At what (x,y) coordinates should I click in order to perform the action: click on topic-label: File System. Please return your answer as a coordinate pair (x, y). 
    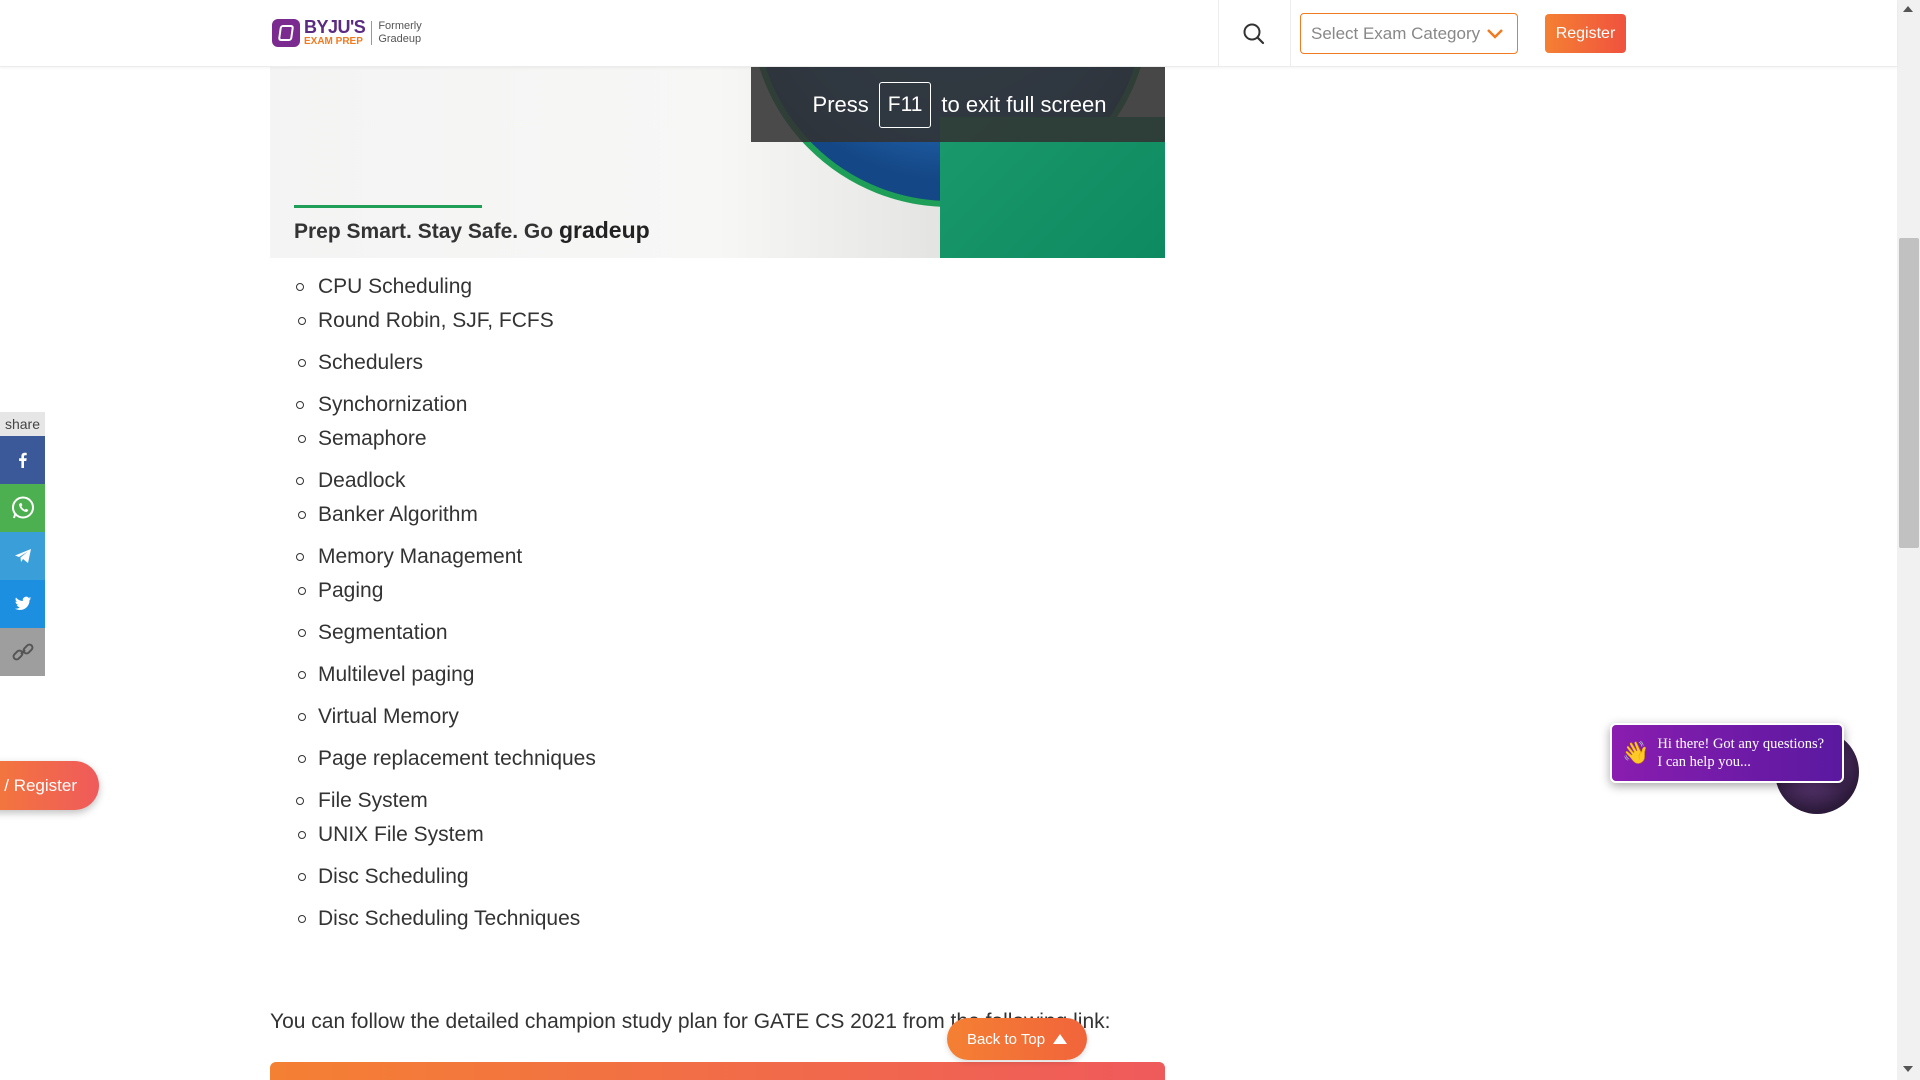
    Looking at the image, I should click on (373, 800).